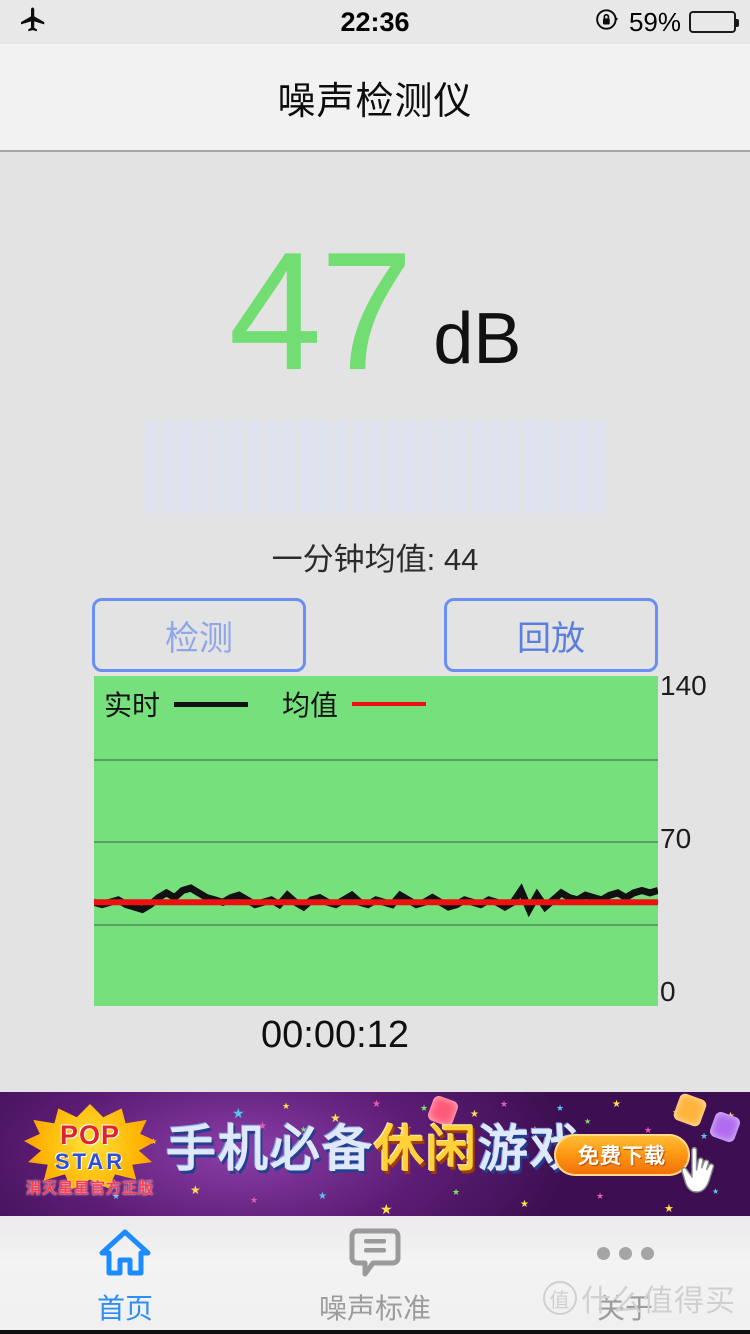 This screenshot has width=750, height=1334. What do you see at coordinates (125, 1253) in the screenshot?
I see `home-icon` at bounding box center [125, 1253].